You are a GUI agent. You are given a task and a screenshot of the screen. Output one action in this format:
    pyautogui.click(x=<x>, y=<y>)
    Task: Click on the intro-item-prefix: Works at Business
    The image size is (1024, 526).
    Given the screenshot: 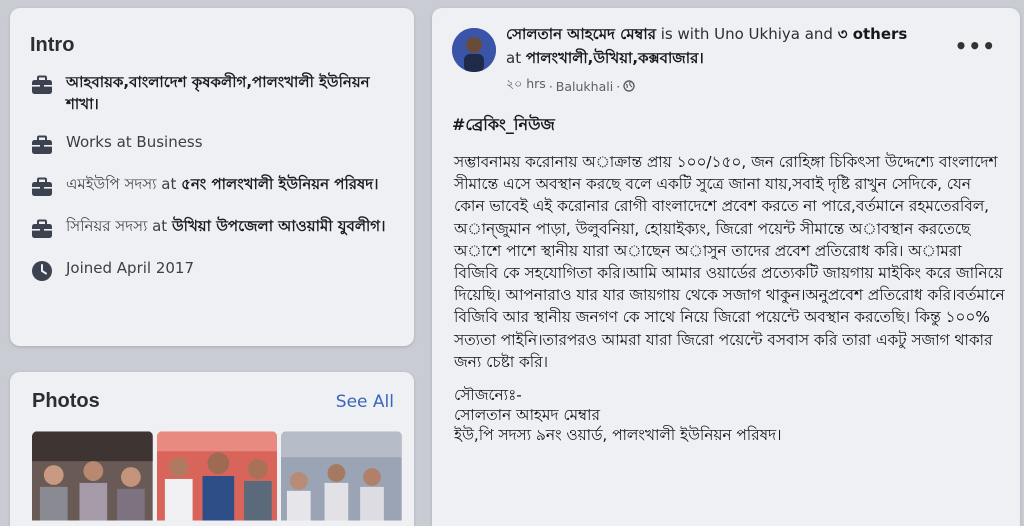 What is the action you would take?
    pyautogui.click(x=134, y=142)
    